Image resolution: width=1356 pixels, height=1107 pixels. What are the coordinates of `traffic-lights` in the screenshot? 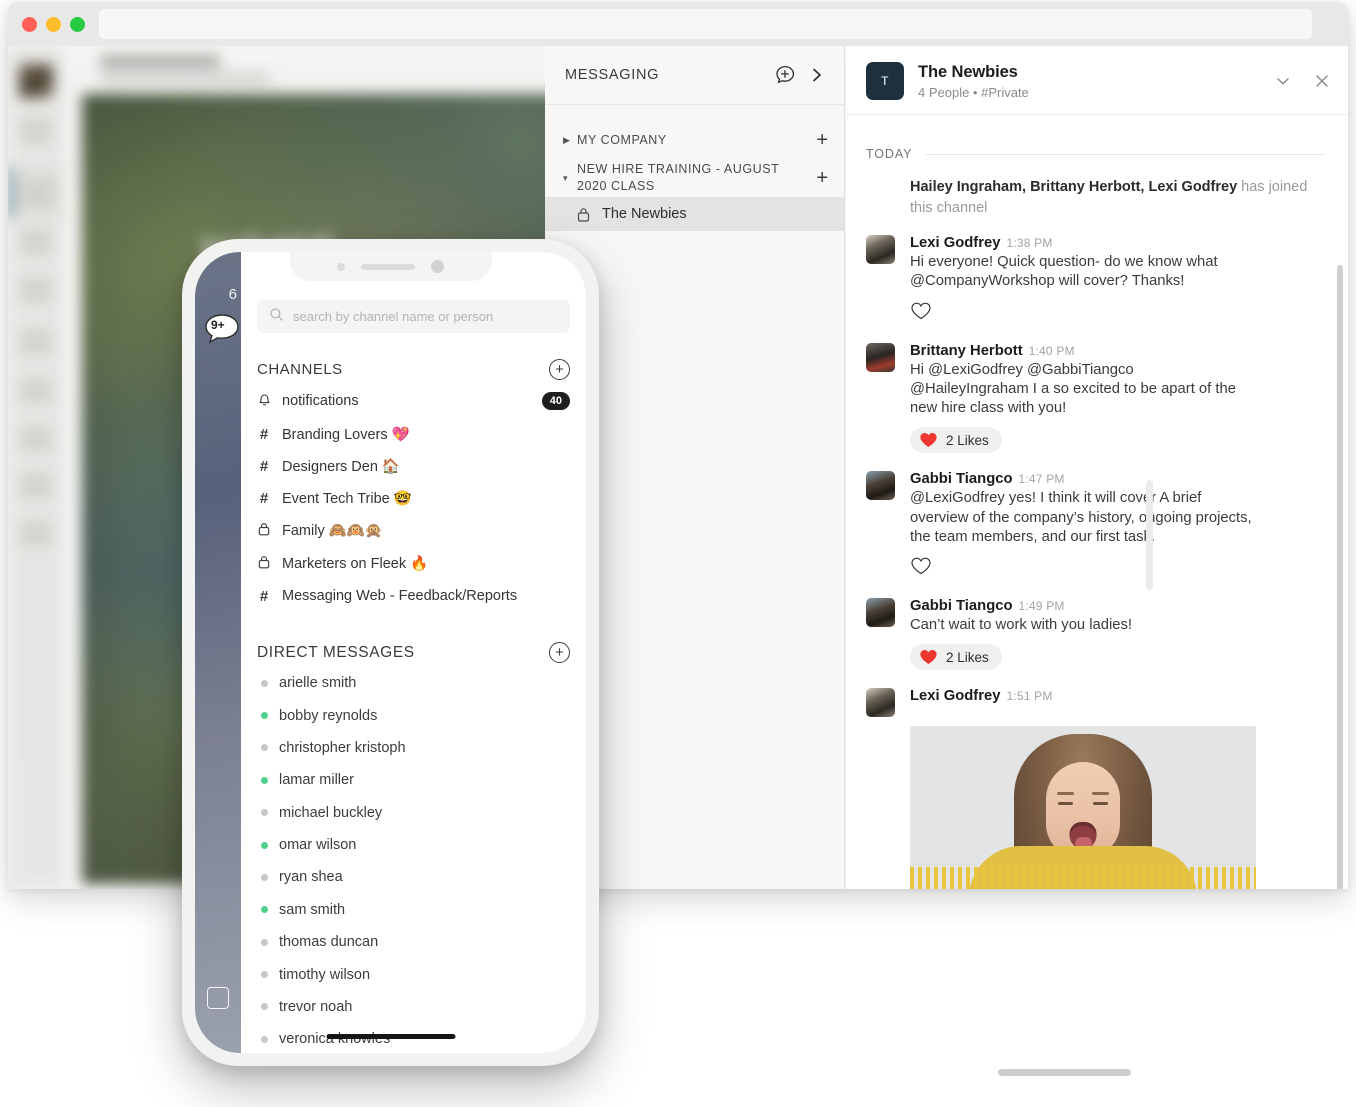 It's located at (53, 24).